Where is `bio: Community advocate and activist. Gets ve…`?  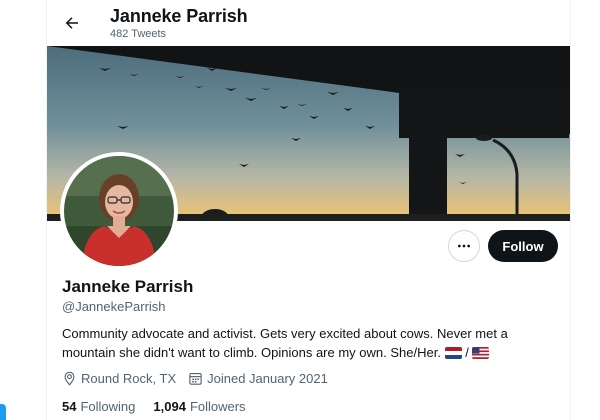 bio: Community advocate and activist. Gets ve… is located at coordinates (309, 343).